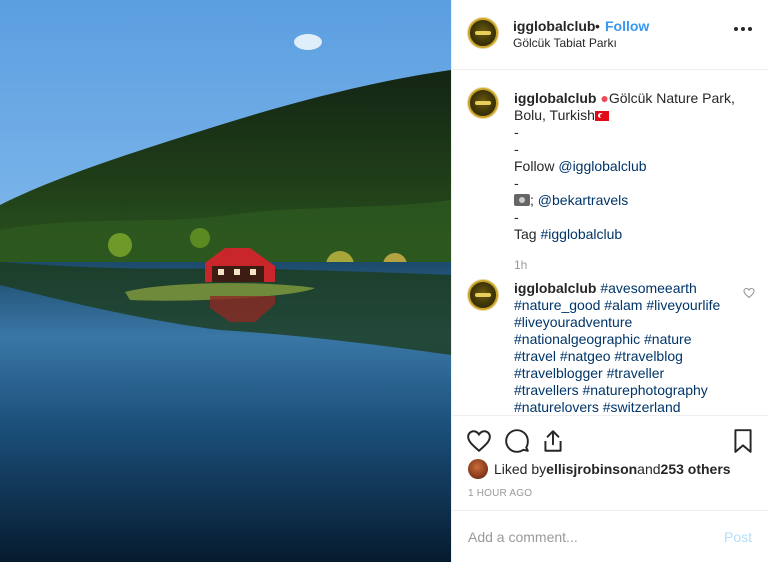  What do you see at coordinates (483, 295) in the screenshot?
I see `comment-avatar` at bounding box center [483, 295].